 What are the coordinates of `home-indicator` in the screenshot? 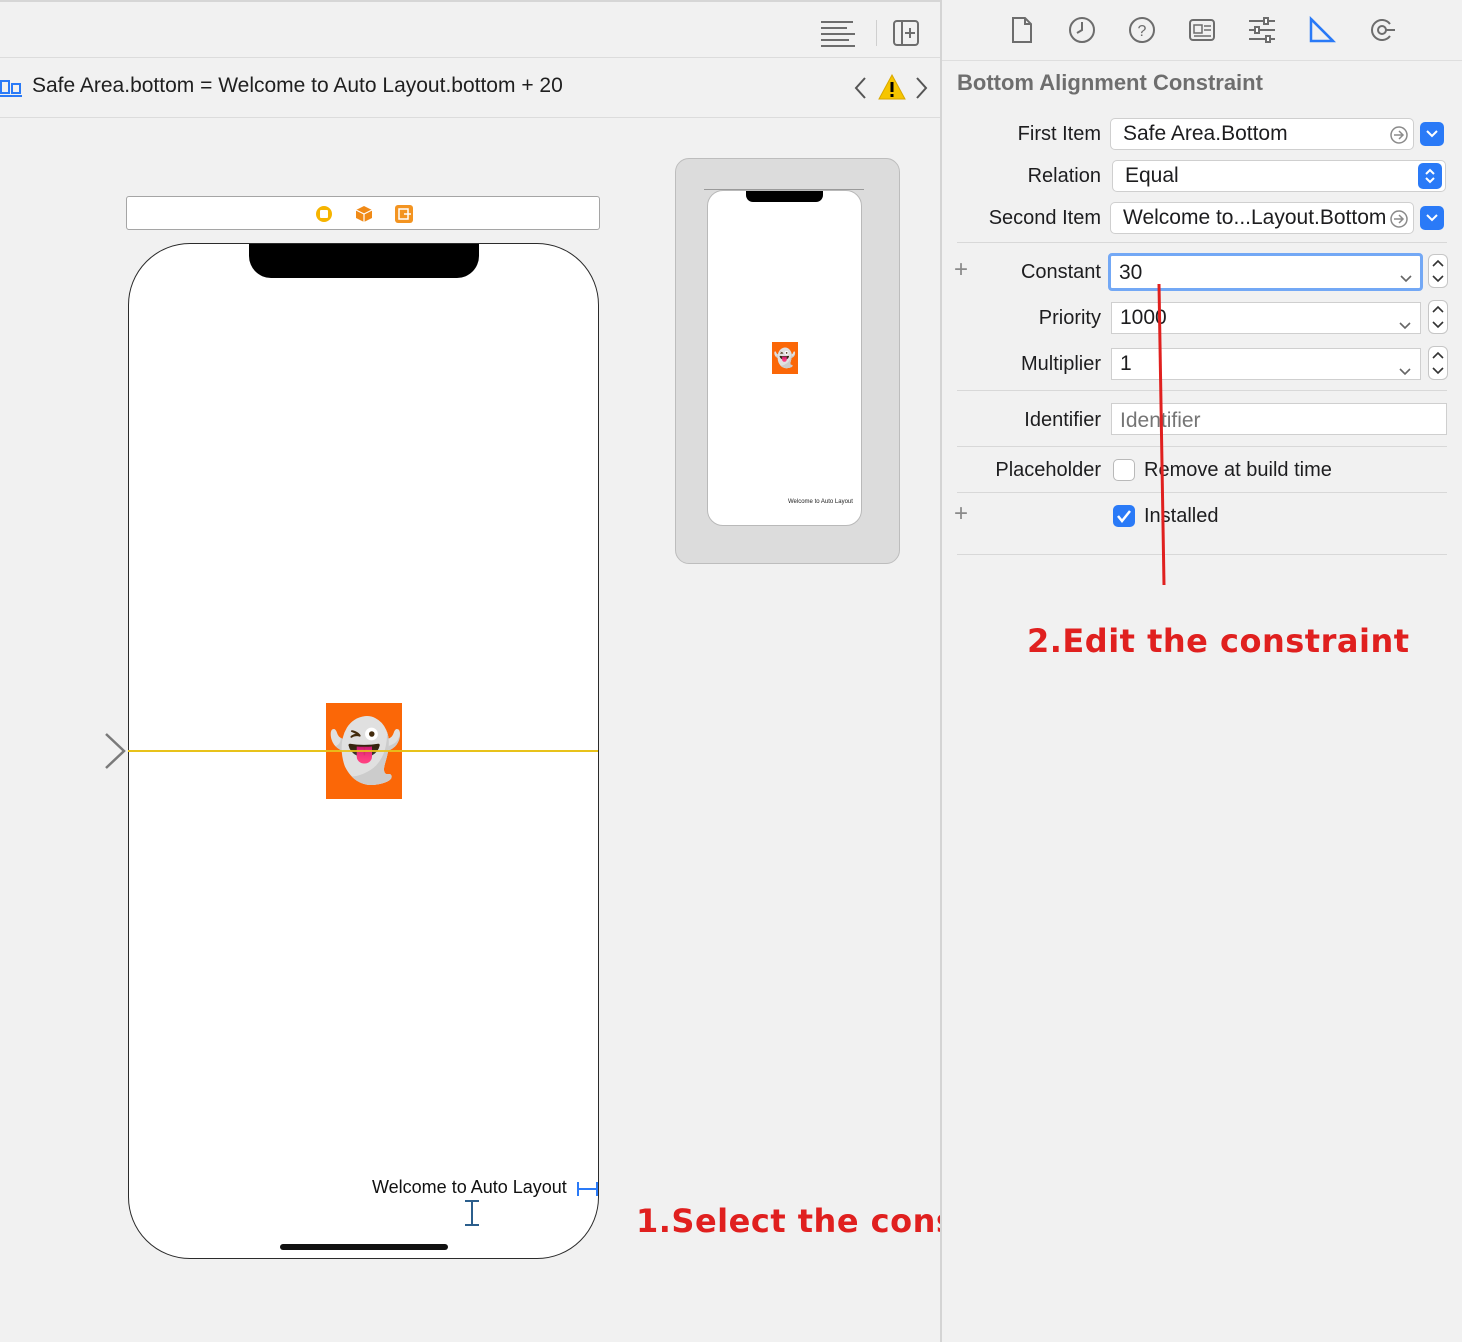 It's located at (364, 1247).